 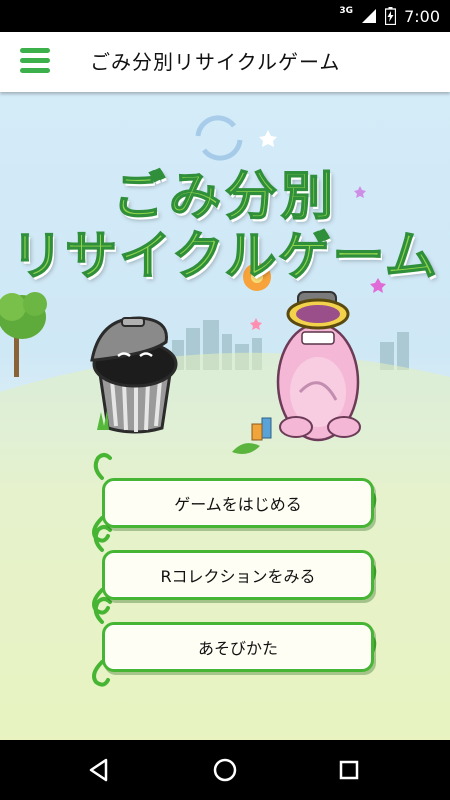 I want to click on how-to-play-button: あそびかた, so click(x=238, y=647).